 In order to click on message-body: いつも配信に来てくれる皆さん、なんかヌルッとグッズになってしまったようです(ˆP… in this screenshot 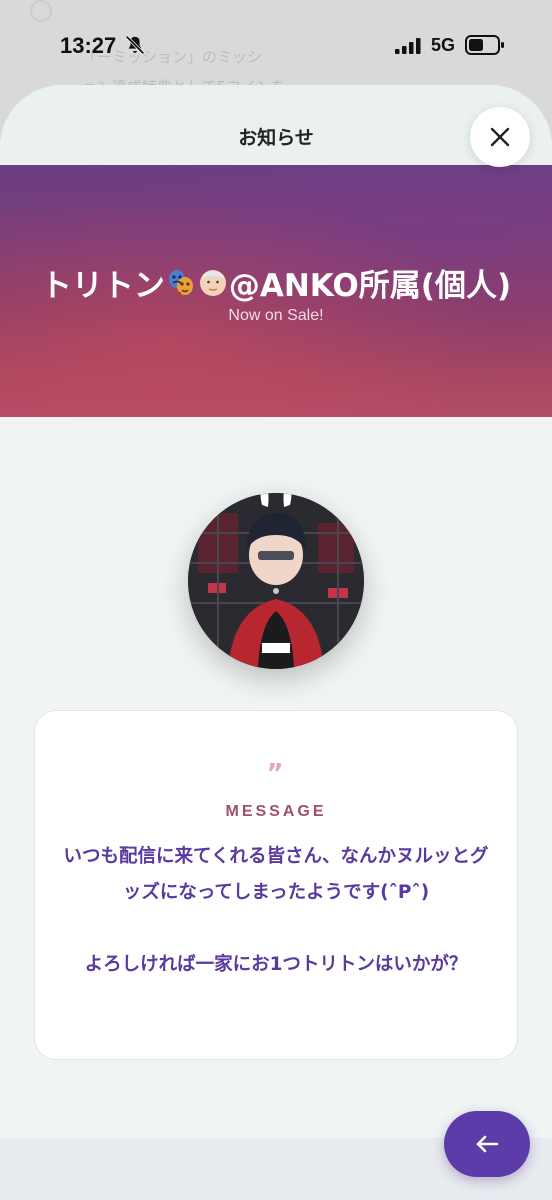, I will do `click(276, 911)`.